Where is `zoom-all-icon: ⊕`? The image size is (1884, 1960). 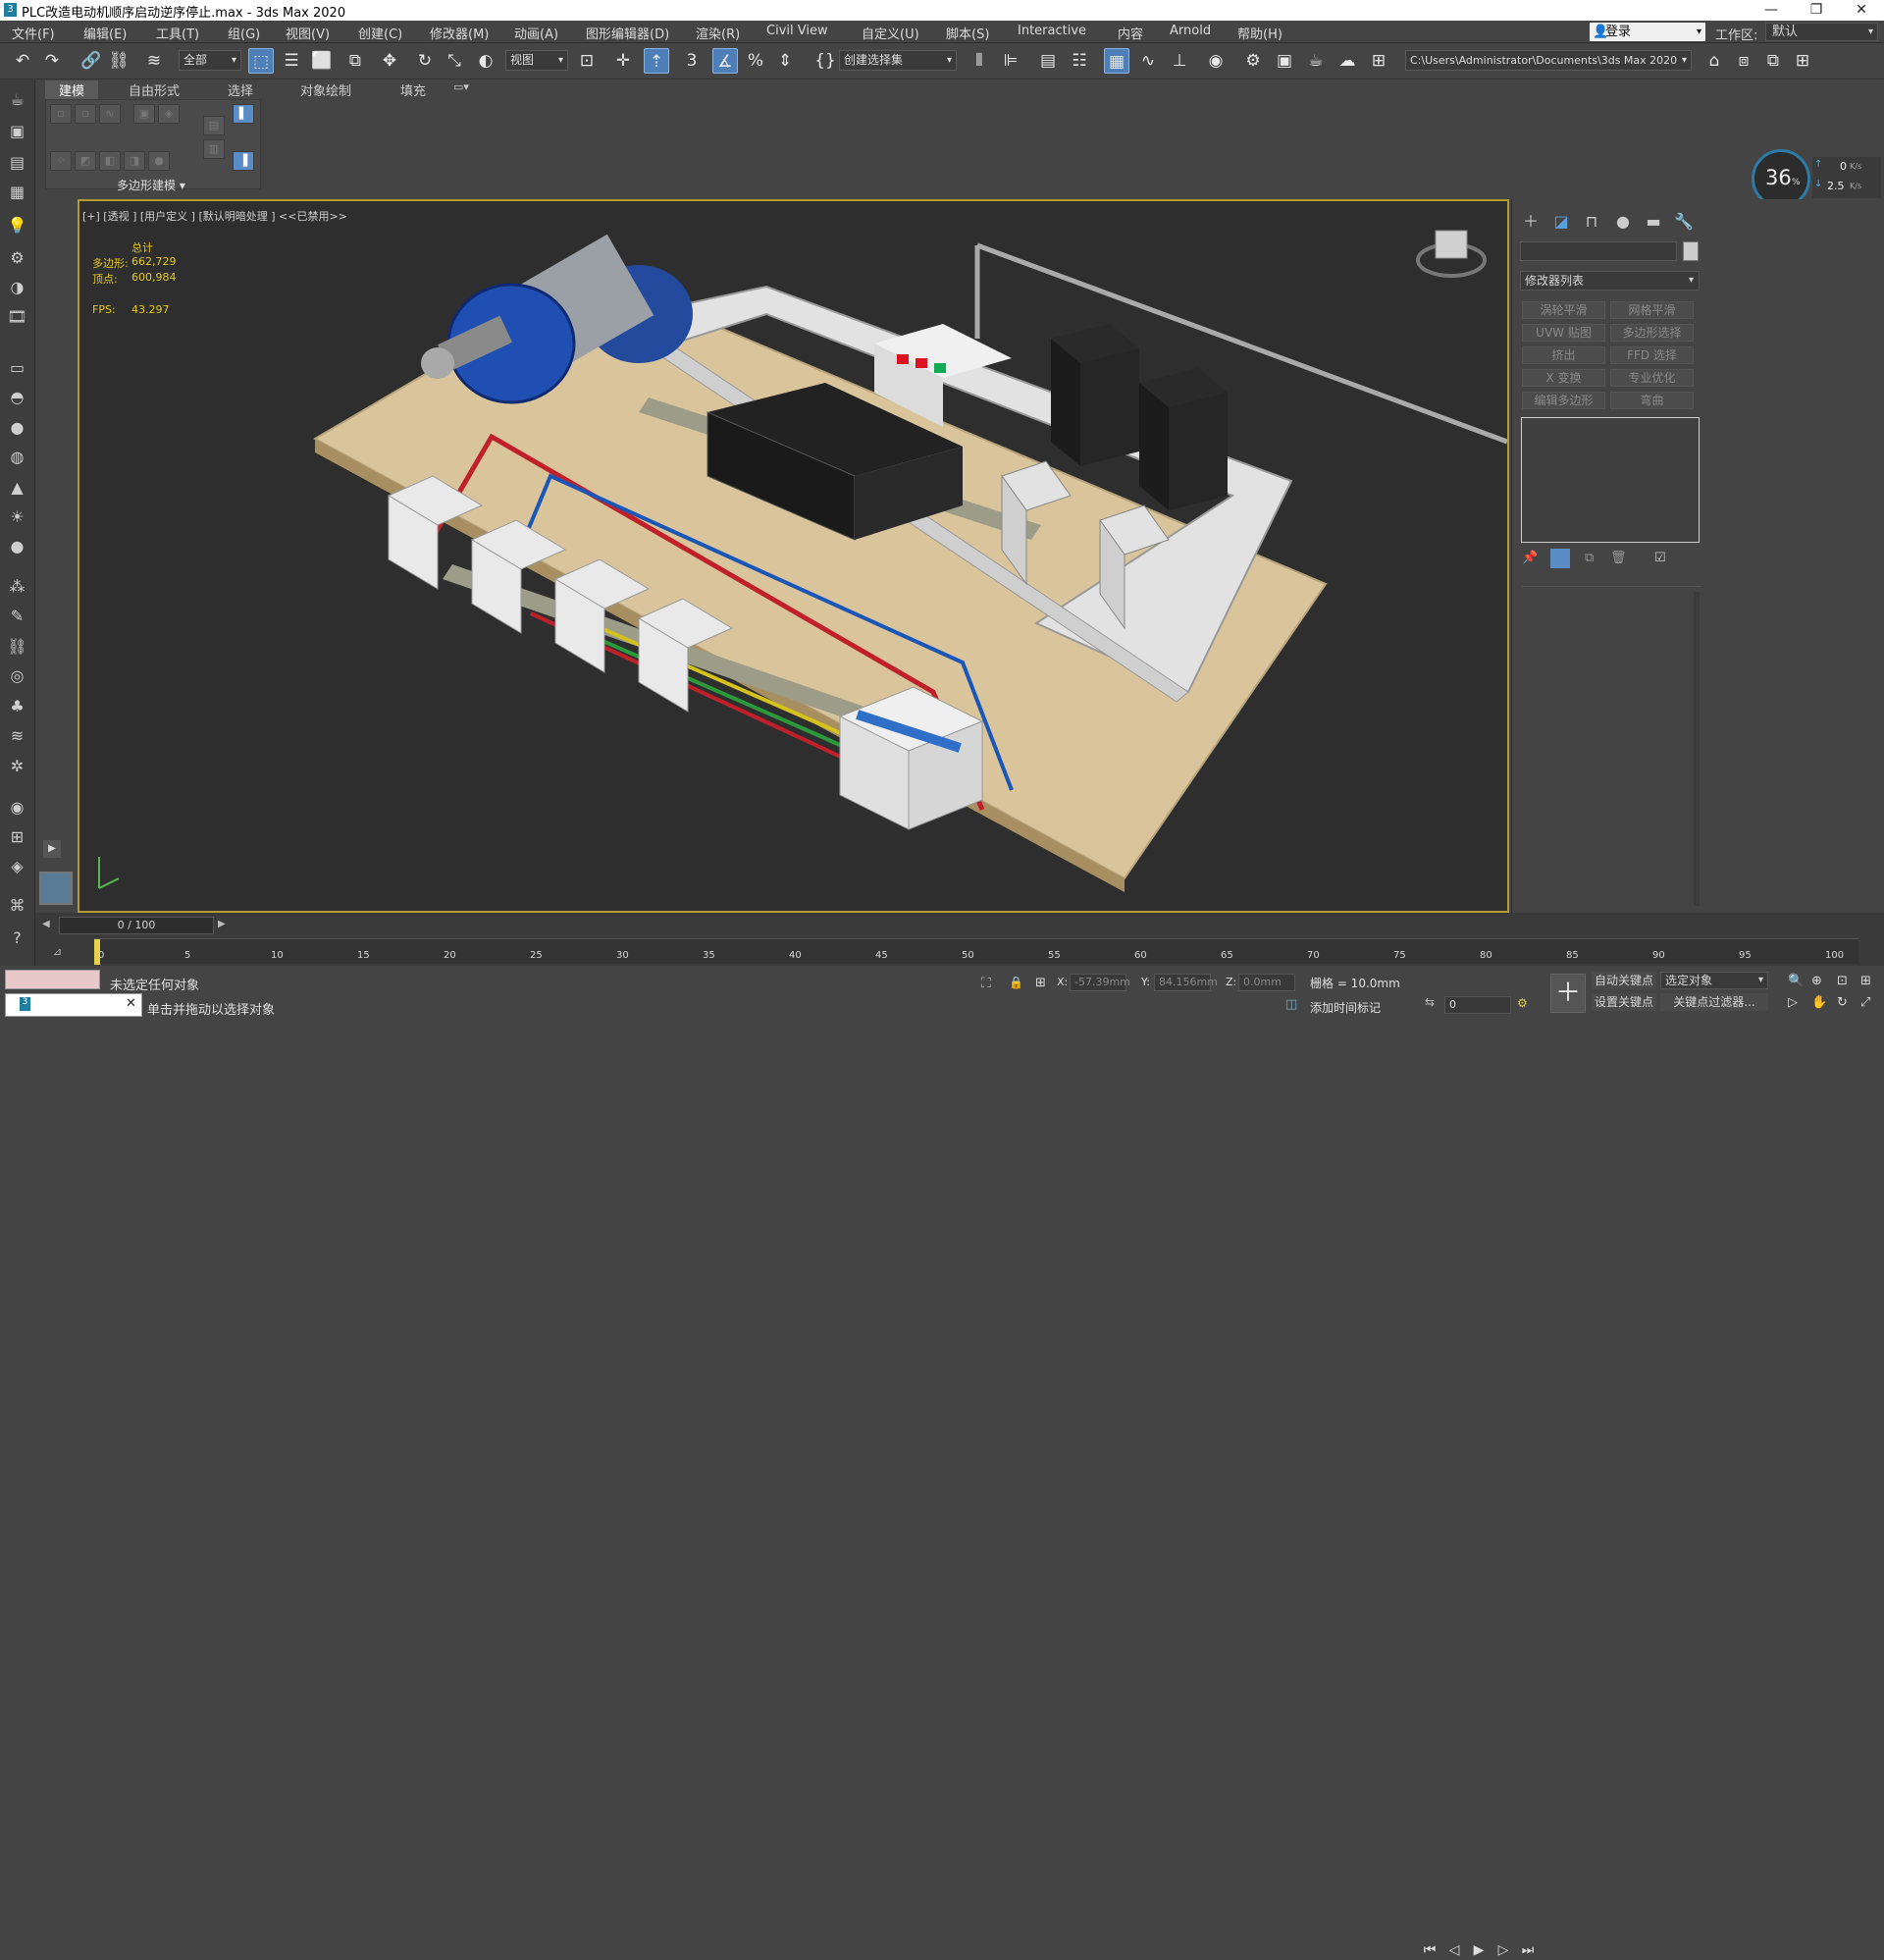 zoom-all-icon: ⊕ is located at coordinates (1816, 981).